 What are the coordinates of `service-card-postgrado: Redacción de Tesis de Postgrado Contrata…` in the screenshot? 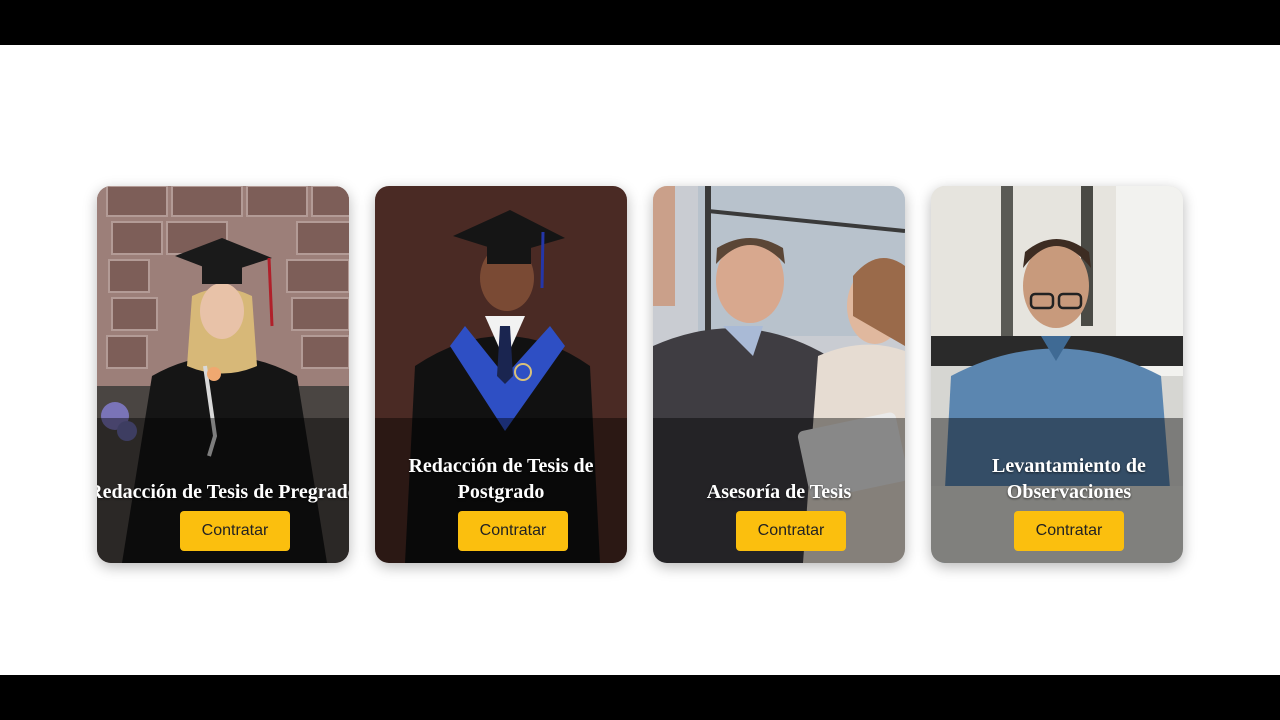 It's located at (501, 374).